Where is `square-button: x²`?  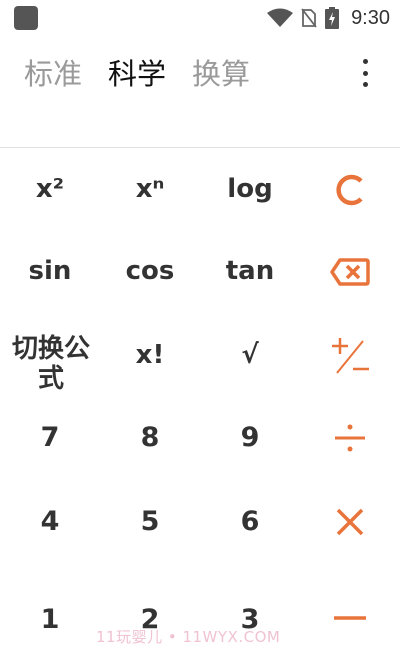
square-button: x² is located at coordinates (50, 189).